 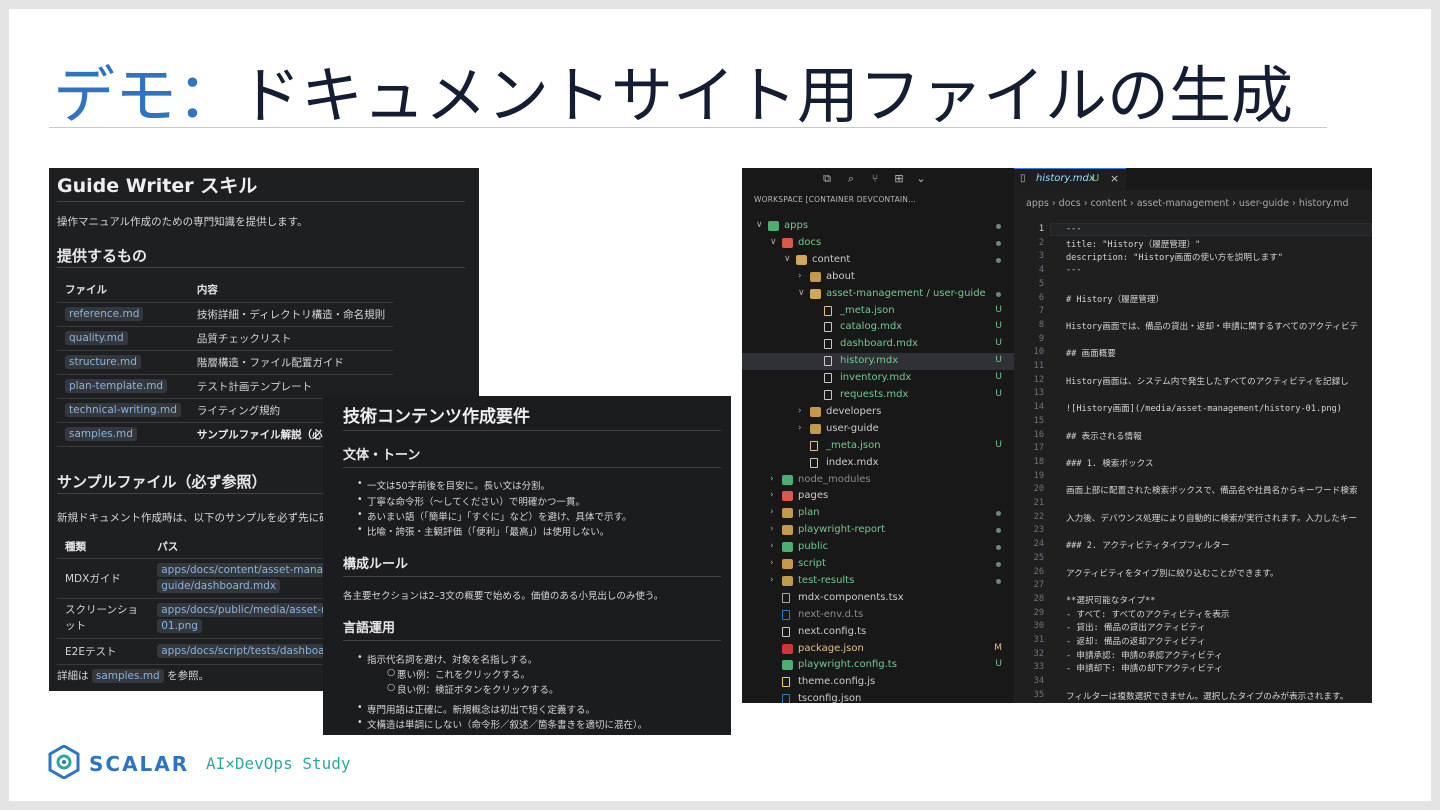 What do you see at coordinates (1193, 464) in the screenshot?
I see `code-line: 18 ### 1. 検索ボックス` at bounding box center [1193, 464].